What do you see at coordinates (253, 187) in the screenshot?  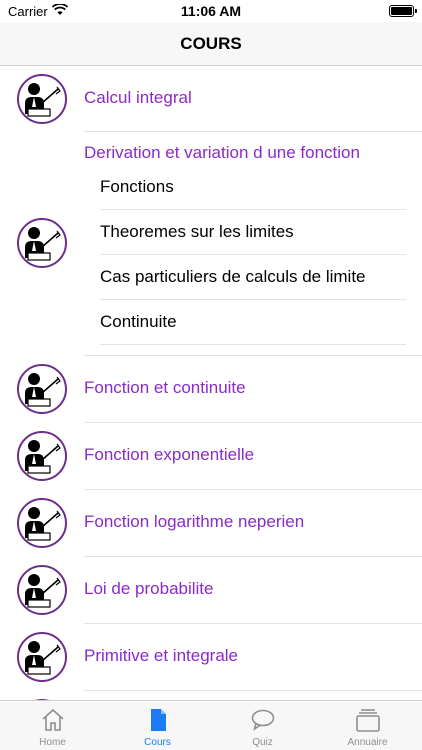 I see `subtopic-row: Fonctions` at bounding box center [253, 187].